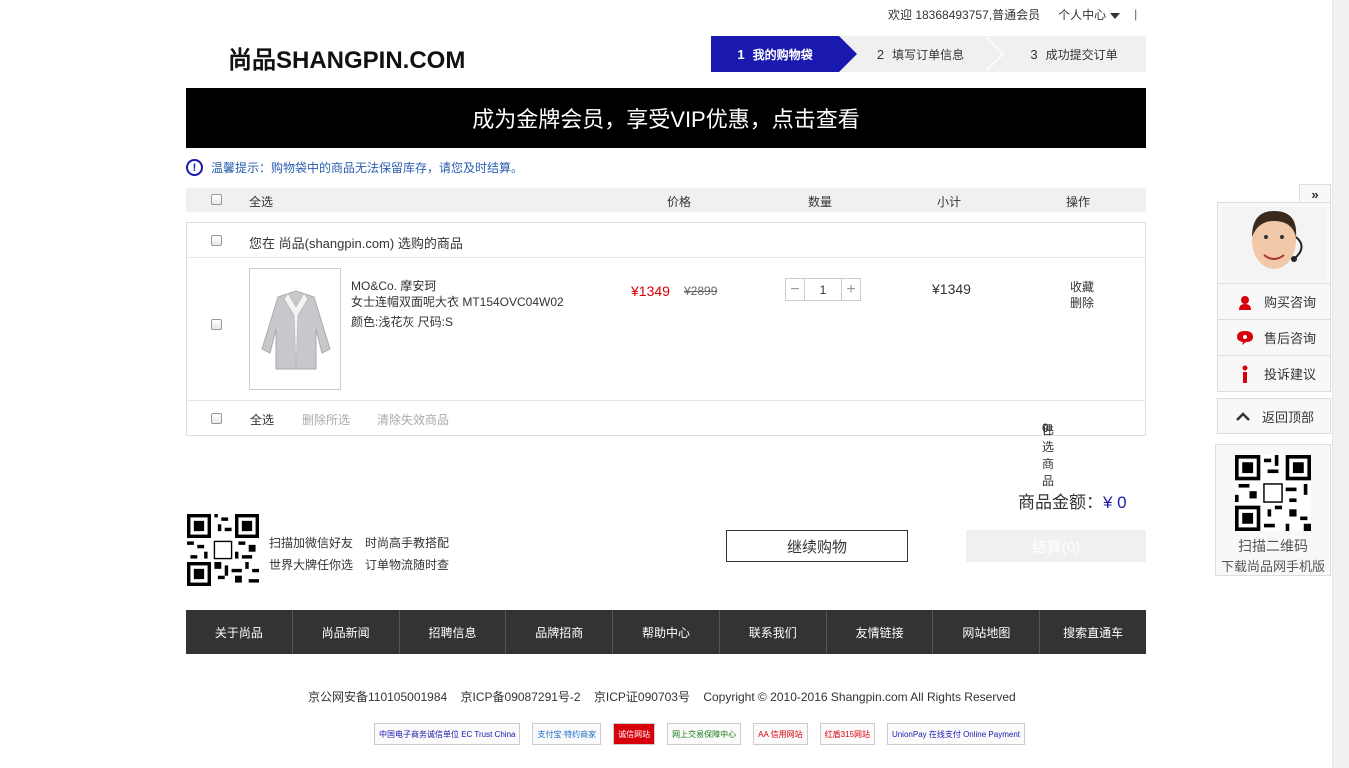 The width and height of the screenshot is (1349, 768). I want to click on footer-link-help: 帮助中心, so click(666, 632).